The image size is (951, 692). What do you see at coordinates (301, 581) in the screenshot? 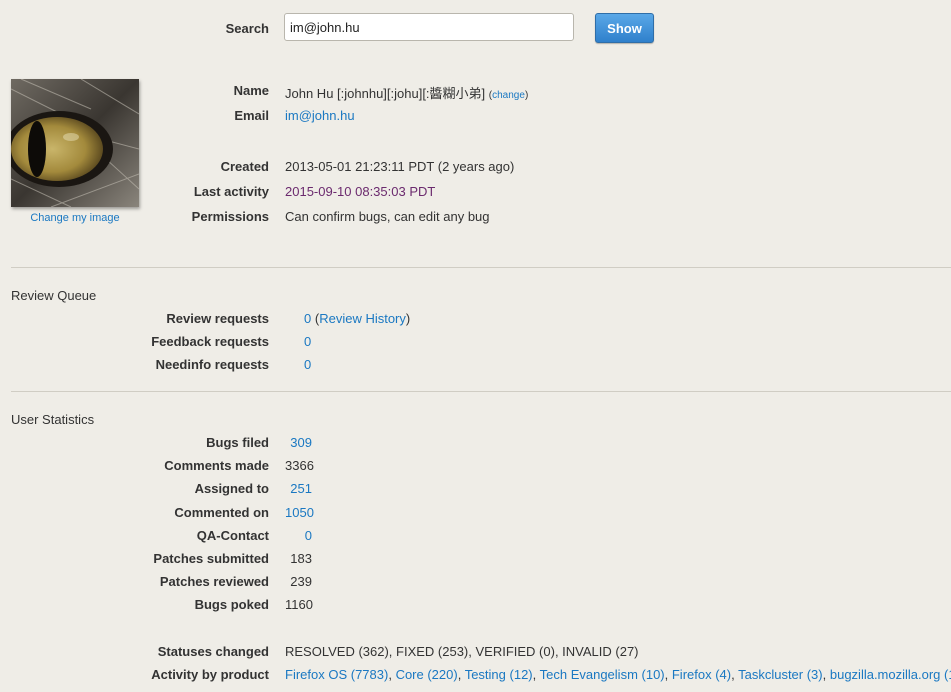
I see `stat-value: 239` at bounding box center [301, 581].